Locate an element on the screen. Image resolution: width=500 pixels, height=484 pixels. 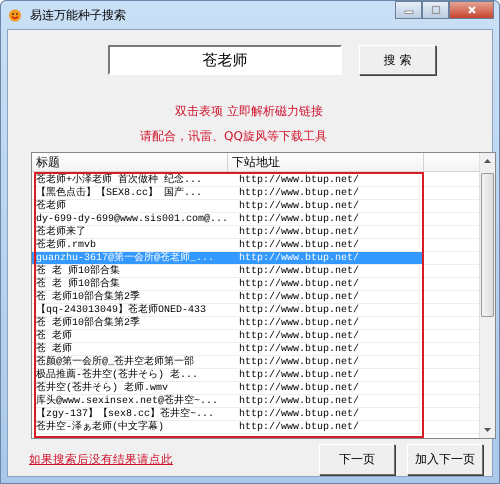
table-cell-text: 【qq-243013049】苍老师ONED-433 is located at coordinates (121, 310).